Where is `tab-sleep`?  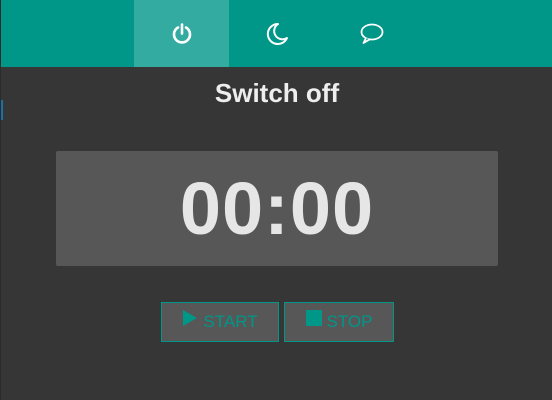
tab-sleep is located at coordinates (276, 33).